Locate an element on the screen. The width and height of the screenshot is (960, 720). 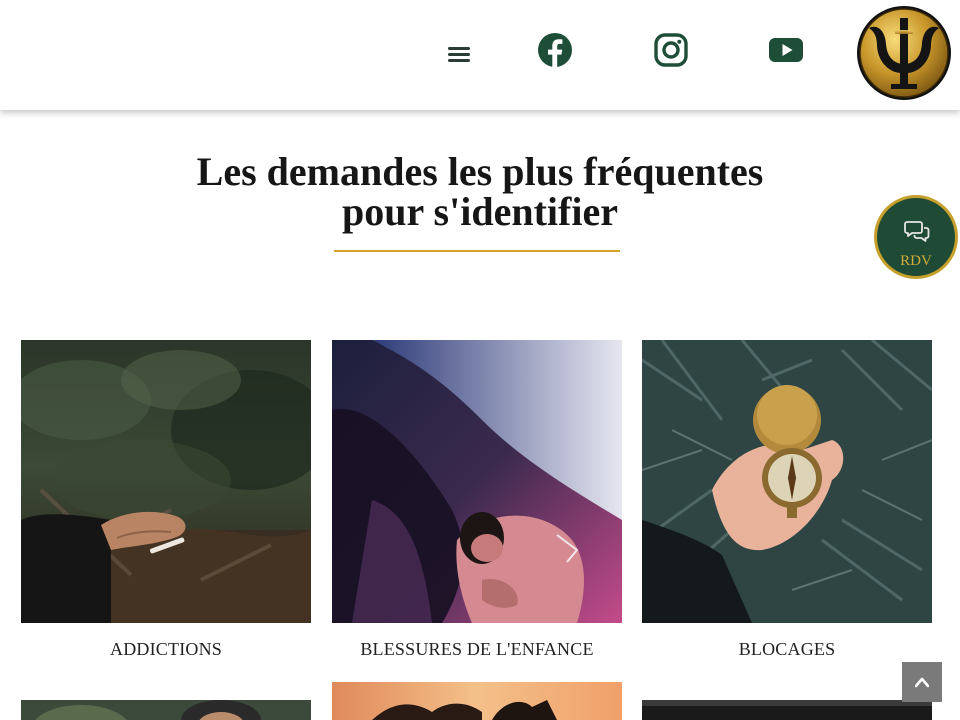
scroll-to-top-button is located at coordinates (922, 682).